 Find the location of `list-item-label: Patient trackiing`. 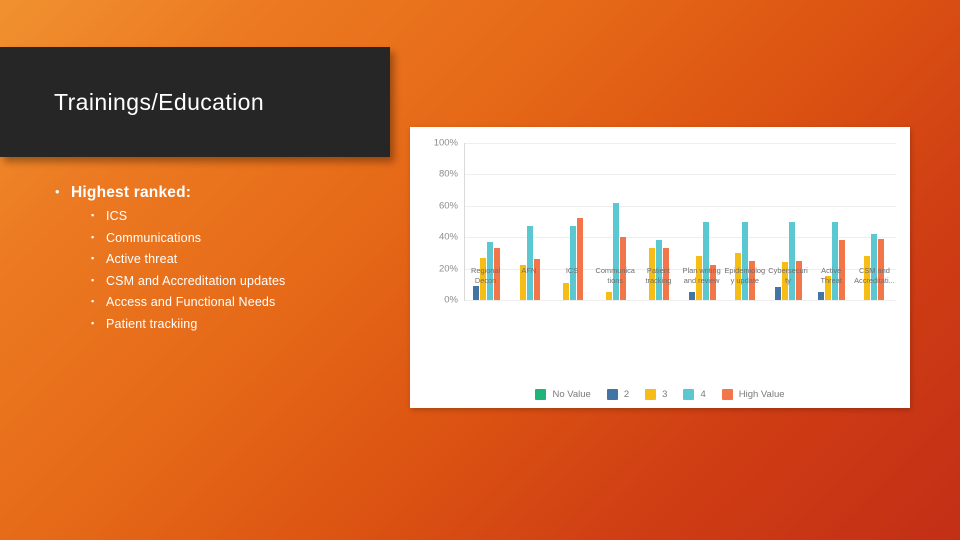

list-item-label: Patient trackiing is located at coordinates (152, 323).